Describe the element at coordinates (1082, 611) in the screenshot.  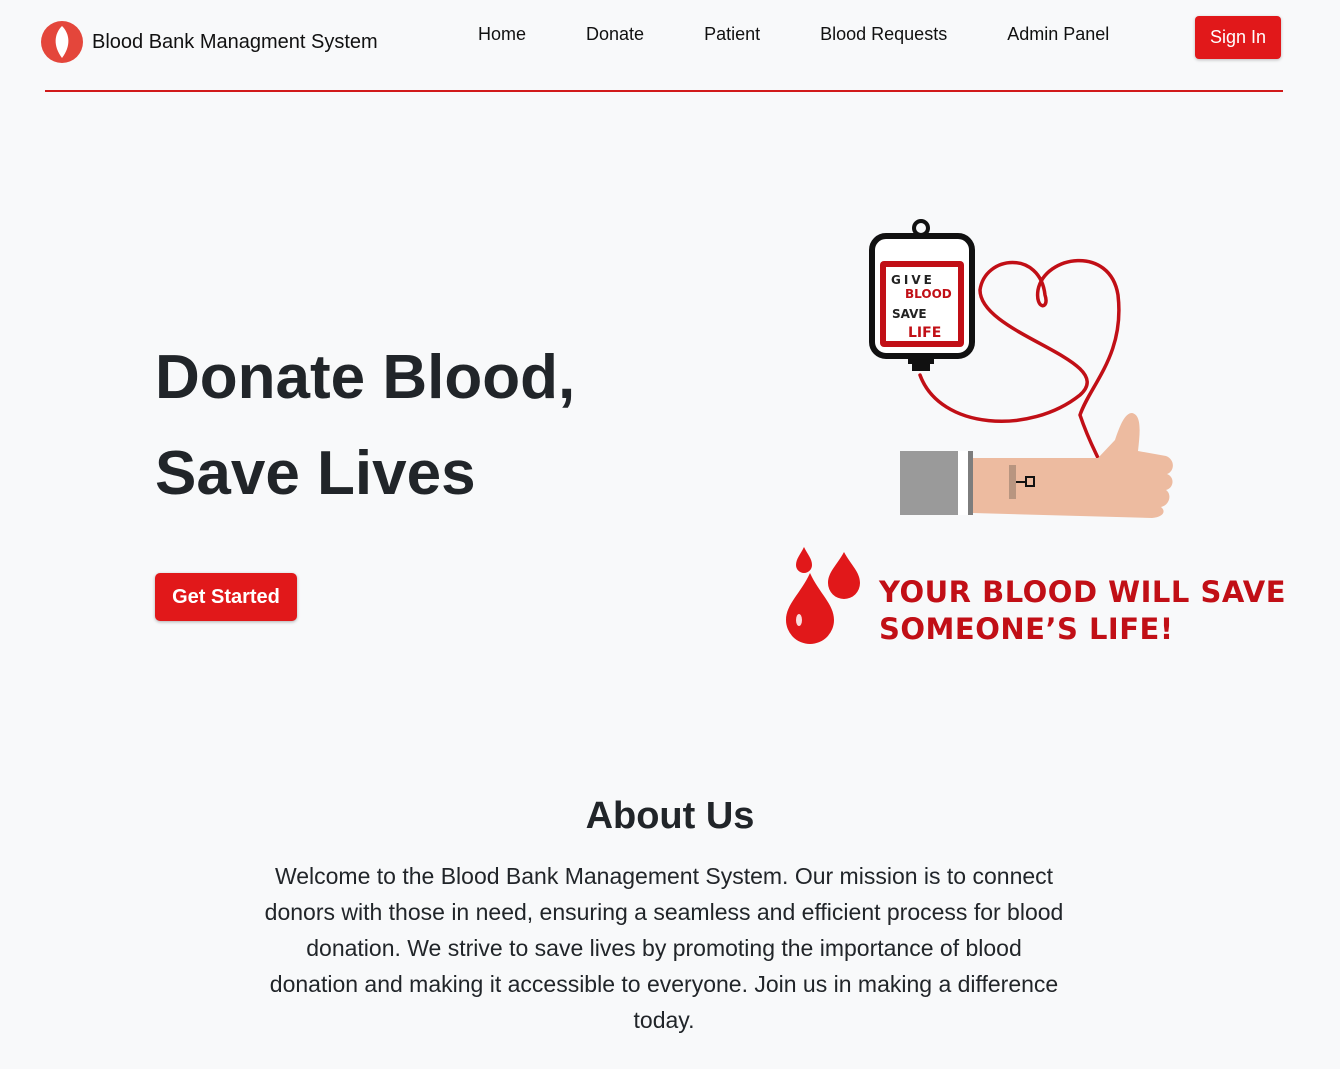
I see `tagline: YOUR BLOOD WILL SAVE SOMEONE’S LIFE!` at that location.